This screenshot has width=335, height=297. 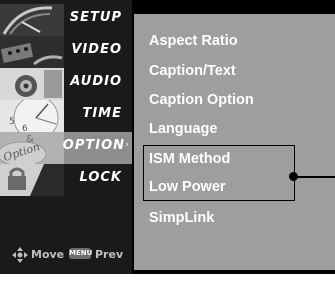 What do you see at coordinates (109, 254) in the screenshot?
I see `prev-hint-label: Prev` at bounding box center [109, 254].